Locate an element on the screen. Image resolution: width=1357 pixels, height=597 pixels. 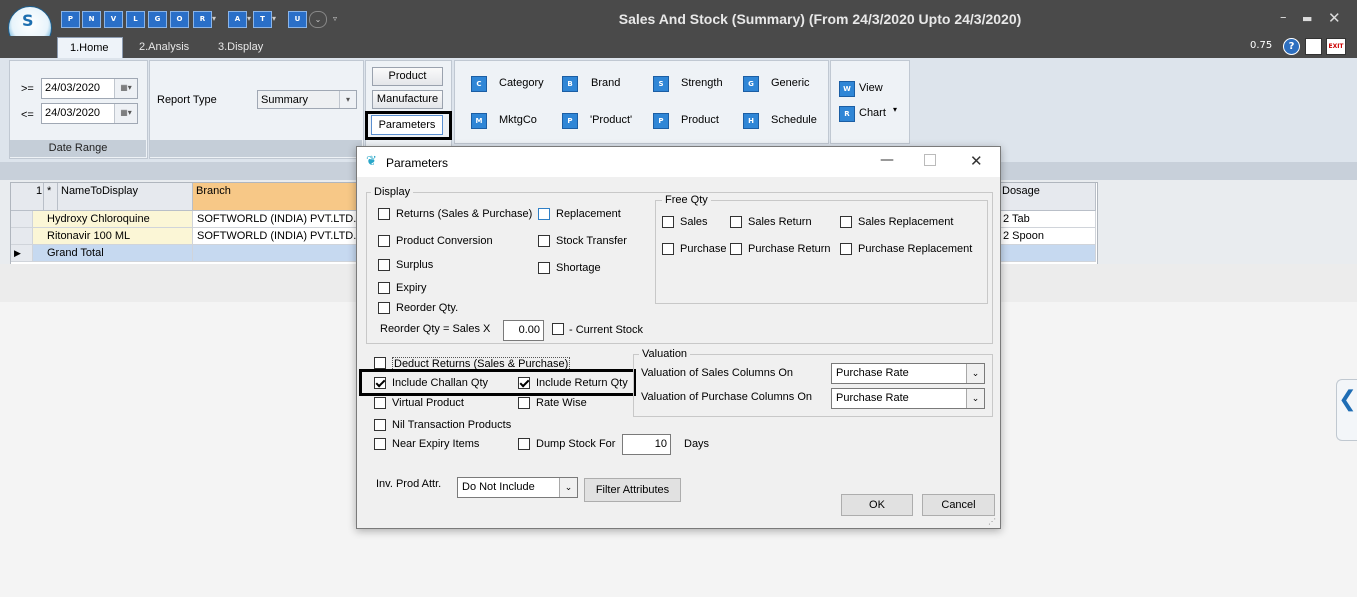
reorder-qty-checkbox is located at coordinates (384, 308).